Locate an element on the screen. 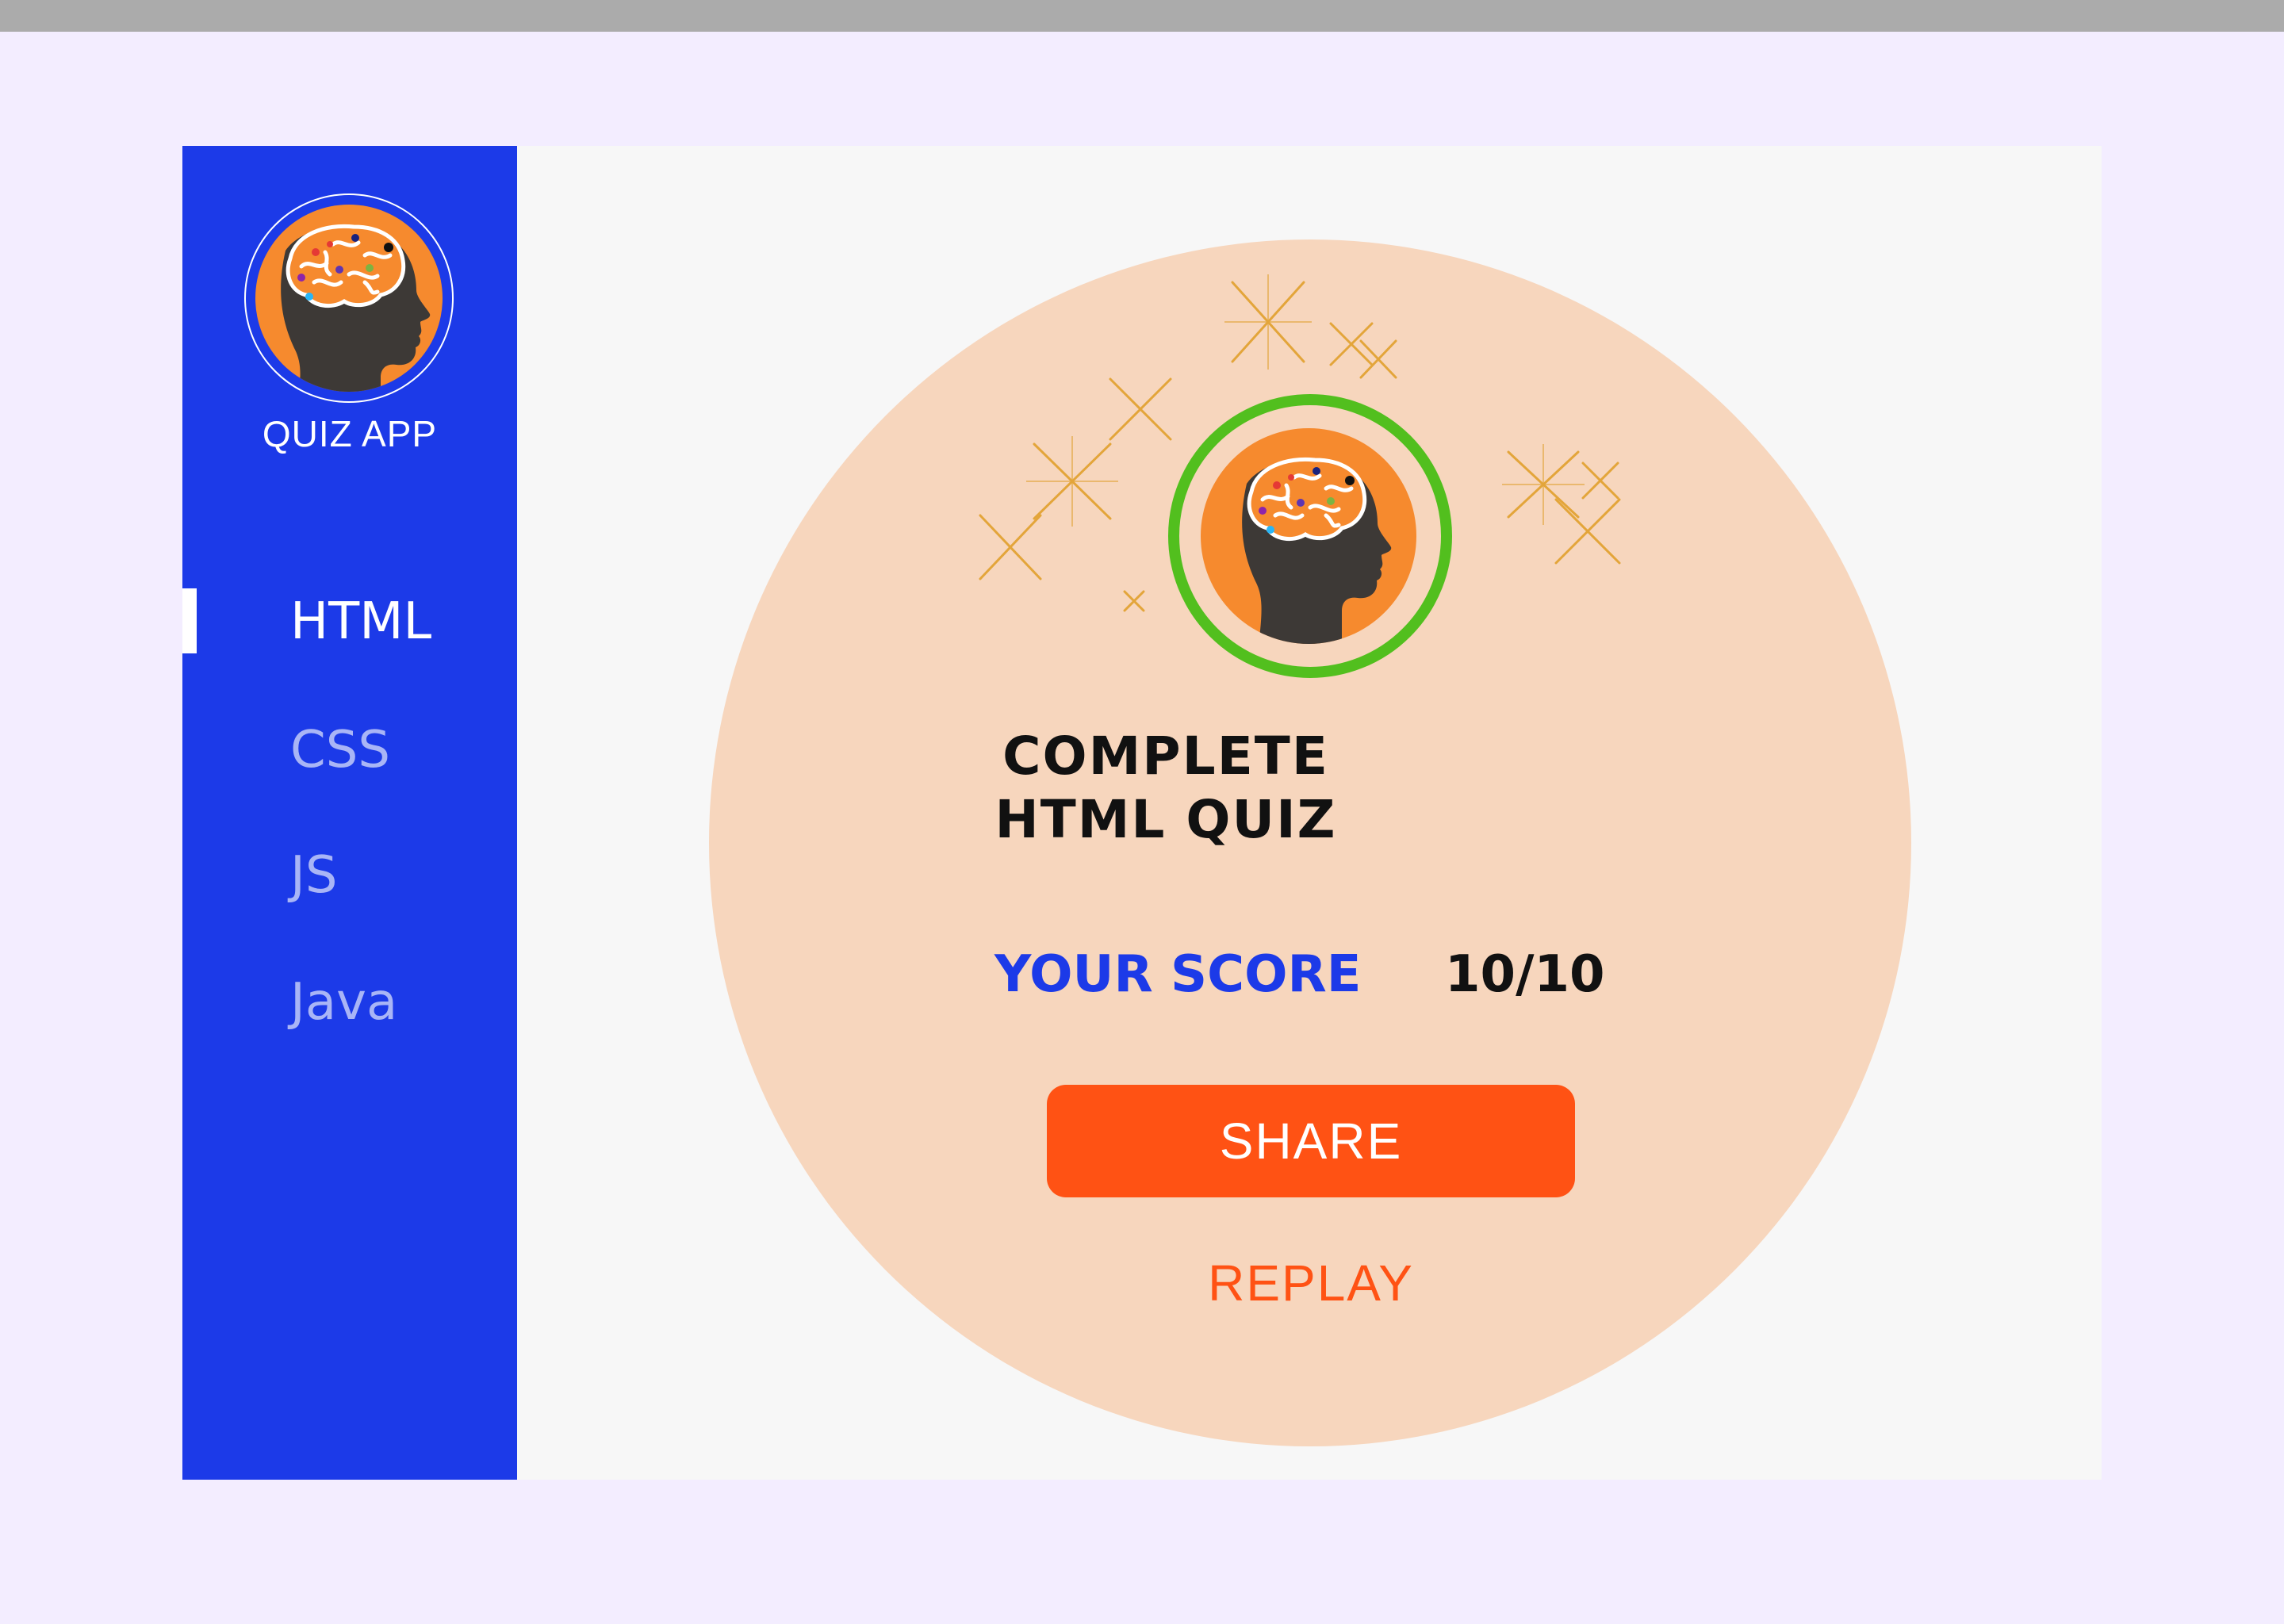 This screenshot has width=2284, height=1624. score-label: YOUR SCORE is located at coordinates (1178, 974).